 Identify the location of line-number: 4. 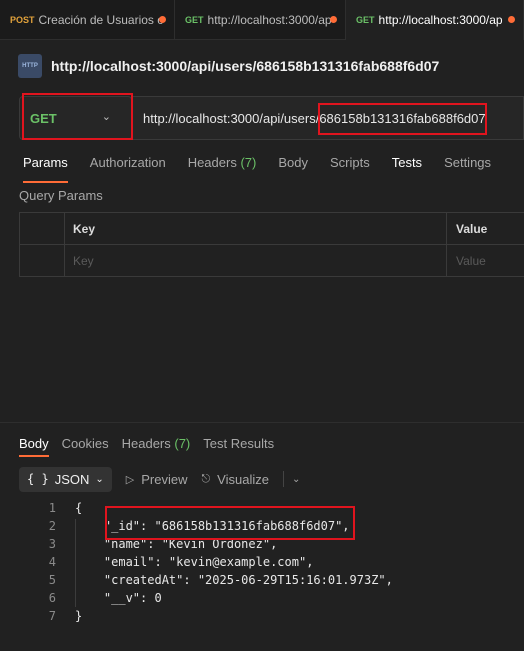
(52, 562).